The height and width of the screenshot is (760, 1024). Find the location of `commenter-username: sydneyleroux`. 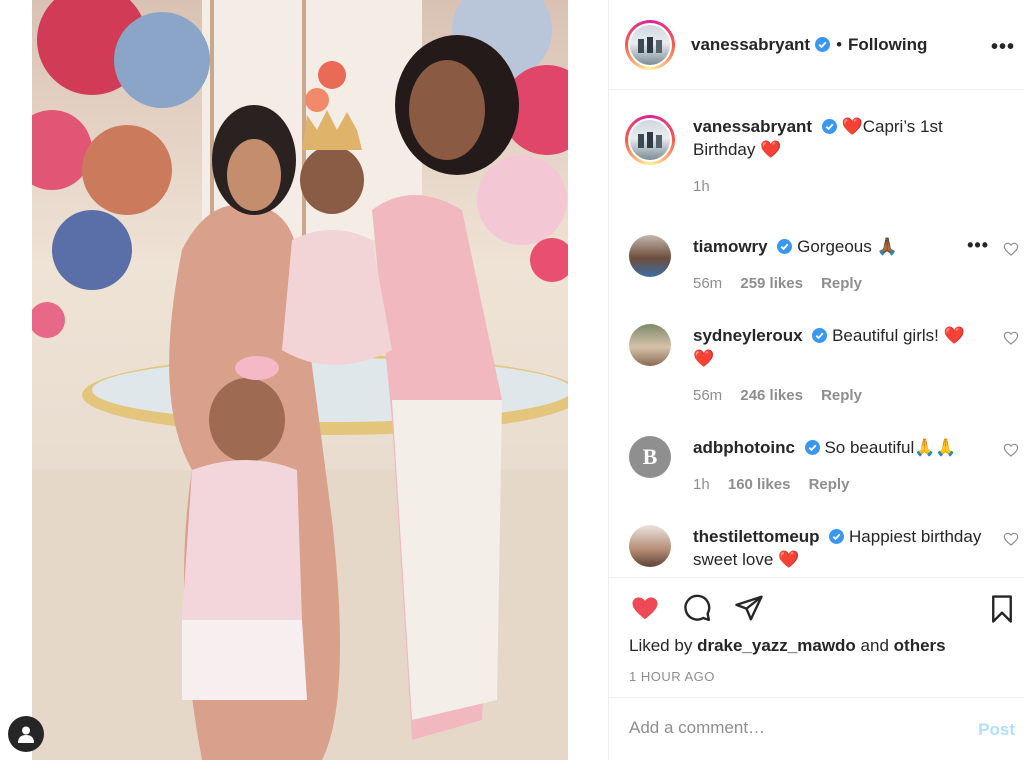

commenter-username: sydneyleroux is located at coordinates (748, 335).